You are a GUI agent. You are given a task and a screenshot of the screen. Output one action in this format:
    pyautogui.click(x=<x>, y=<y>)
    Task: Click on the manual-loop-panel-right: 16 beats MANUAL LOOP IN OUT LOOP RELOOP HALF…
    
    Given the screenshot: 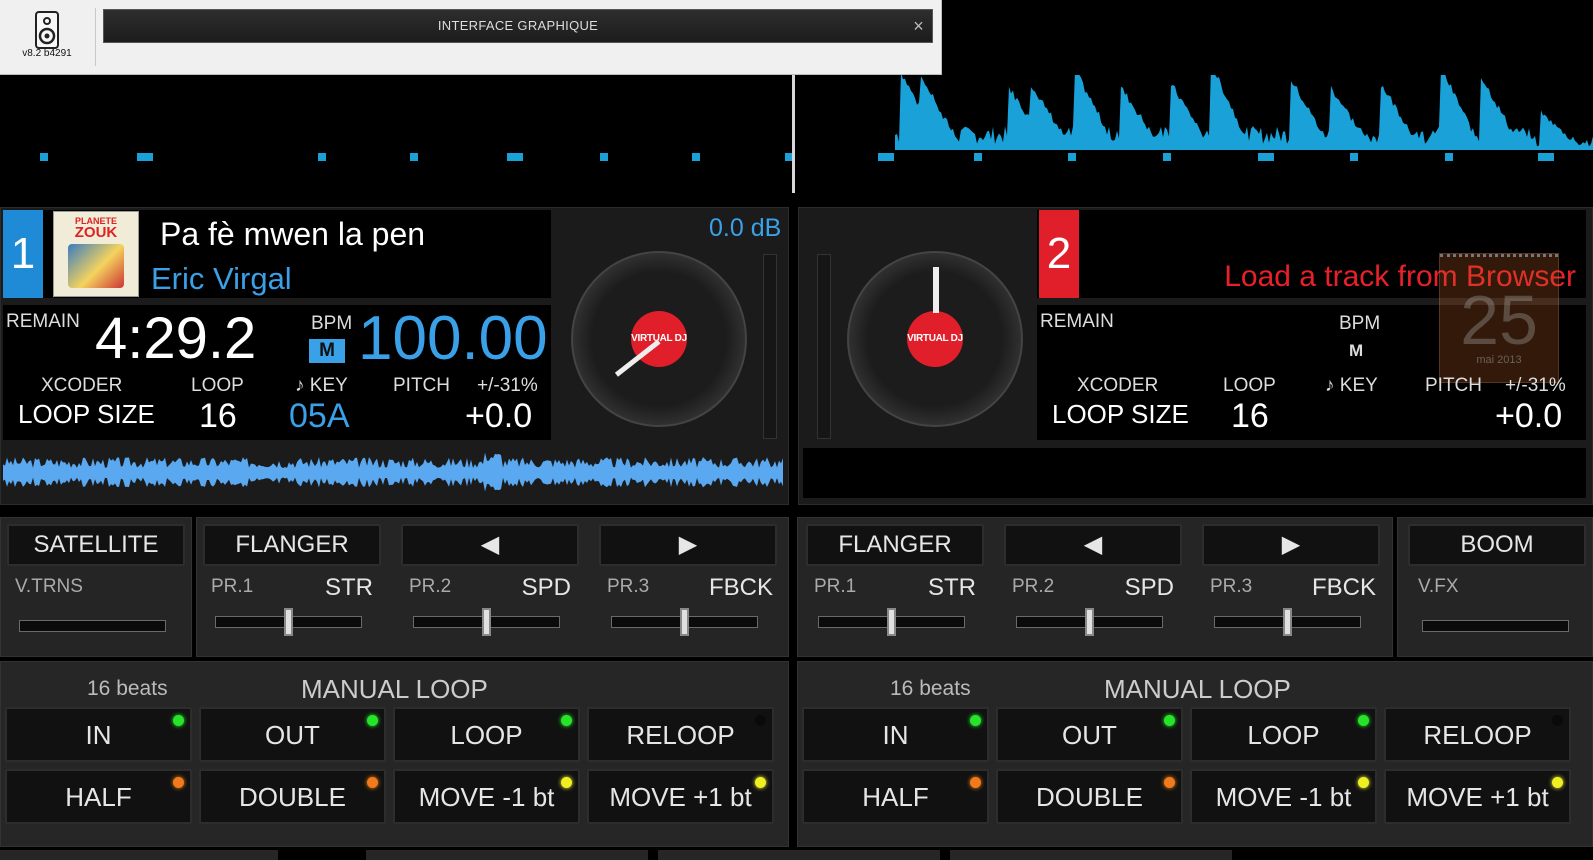 What is the action you would take?
    pyautogui.click(x=1195, y=754)
    